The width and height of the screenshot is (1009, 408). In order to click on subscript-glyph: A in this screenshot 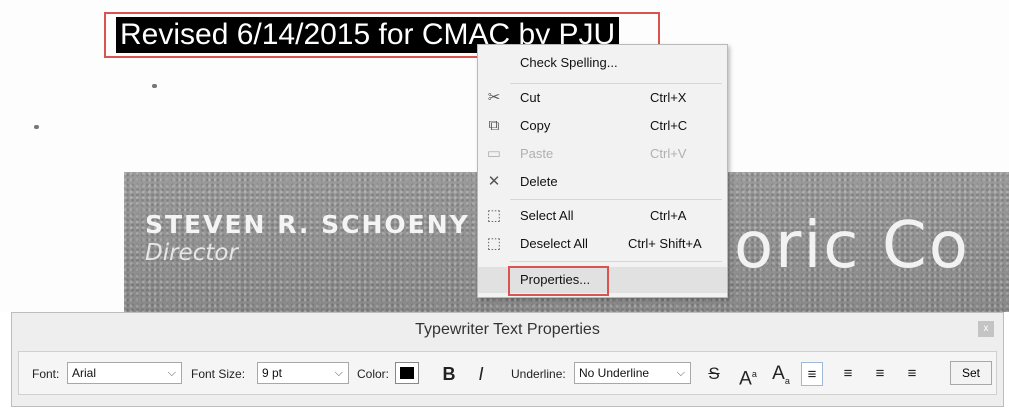, I will do `click(778, 373)`.